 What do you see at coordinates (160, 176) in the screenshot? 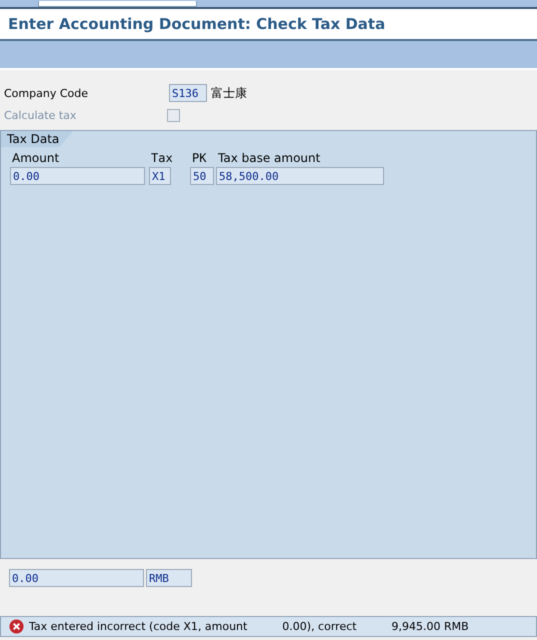
I see `input-field: X1` at bounding box center [160, 176].